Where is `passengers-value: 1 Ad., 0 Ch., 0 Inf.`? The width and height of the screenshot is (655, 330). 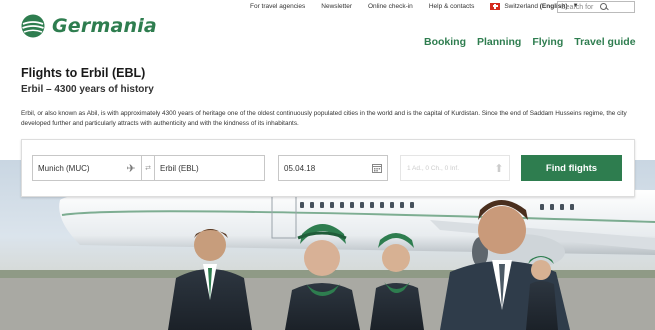
passengers-value: 1 Ad., 0 Ch., 0 Inf. is located at coordinates (433, 168).